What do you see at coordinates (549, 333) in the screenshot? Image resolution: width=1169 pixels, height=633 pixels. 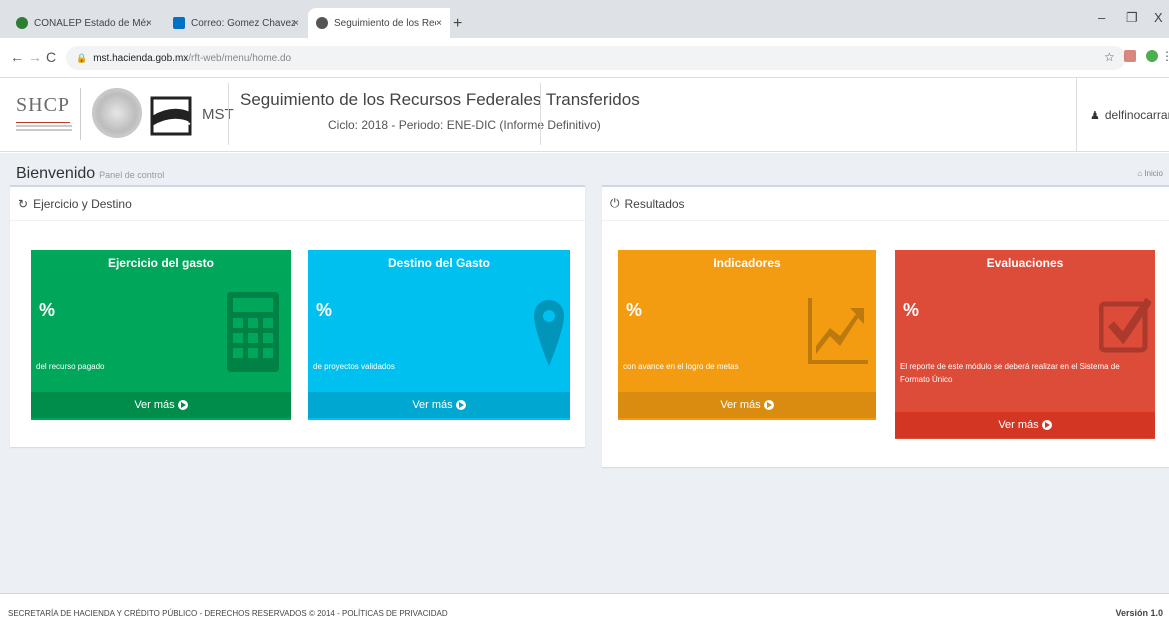 I see `map-marker-icon` at bounding box center [549, 333].